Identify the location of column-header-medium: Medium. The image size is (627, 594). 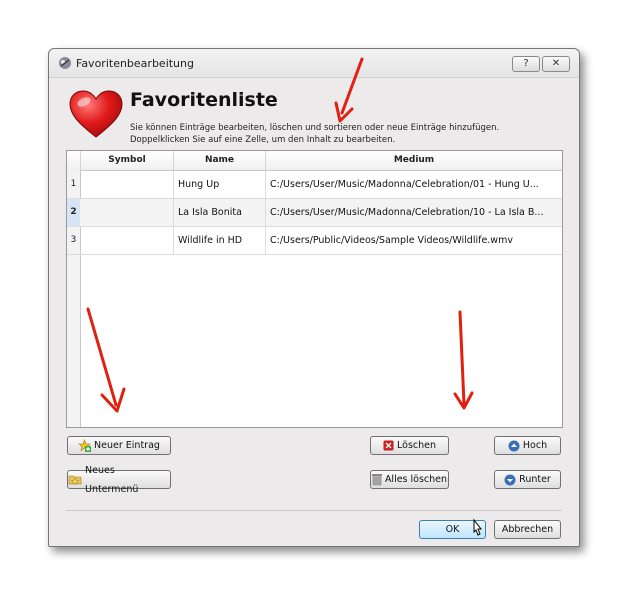
(414, 160).